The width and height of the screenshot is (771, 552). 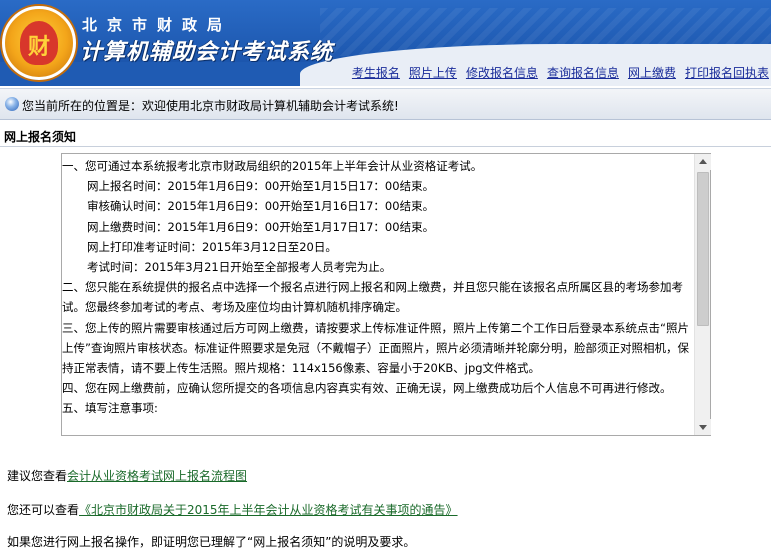 I want to click on flowchart-prefix: 建议您查看, so click(x=37, y=476).